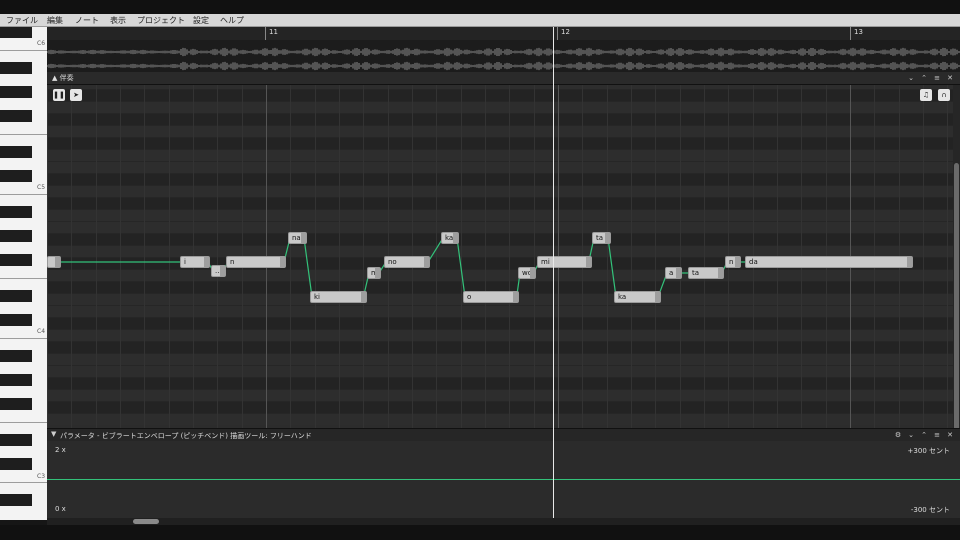 The height and width of the screenshot is (540, 960). I want to click on key-label-c4: C4, so click(41, 331).